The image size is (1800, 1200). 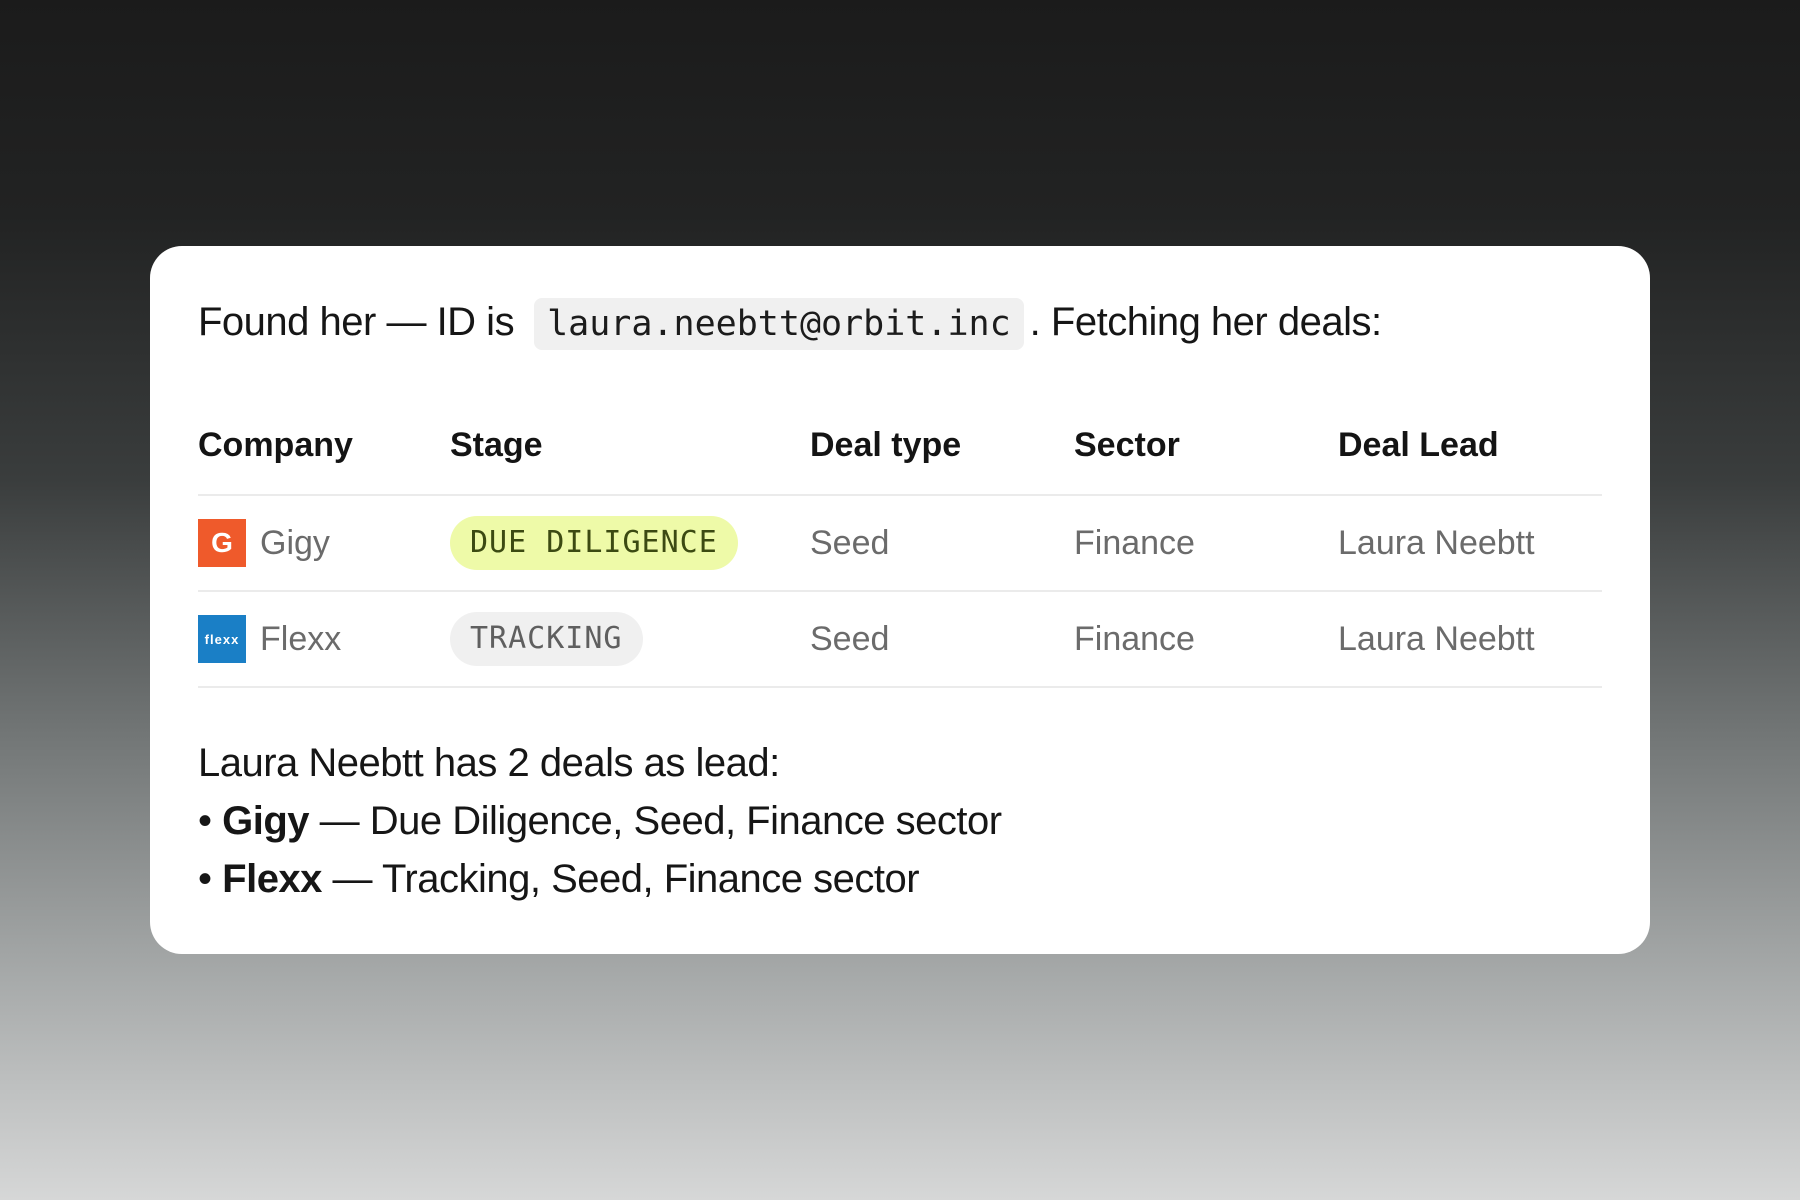 I want to click on summary-company-name: Flexx, so click(x=272, y=879).